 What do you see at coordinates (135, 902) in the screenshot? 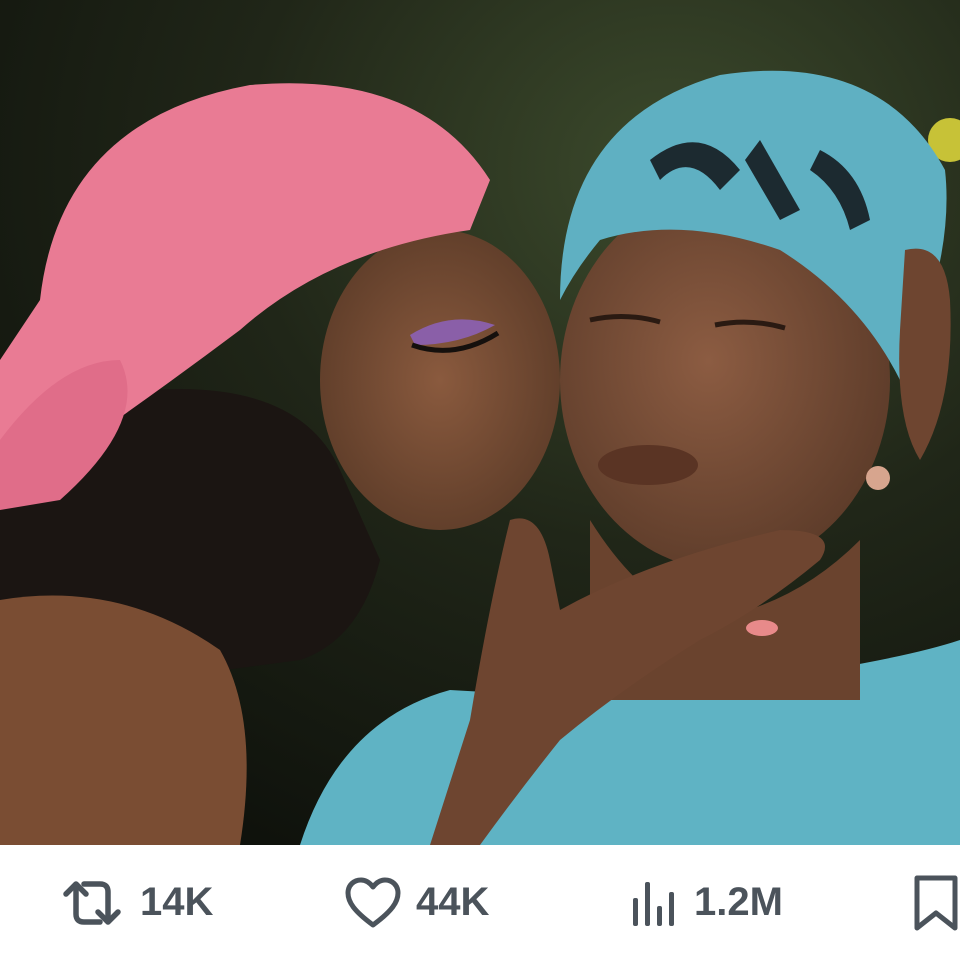
I see `retweet-button: 14K` at bounding box center [135, 902].